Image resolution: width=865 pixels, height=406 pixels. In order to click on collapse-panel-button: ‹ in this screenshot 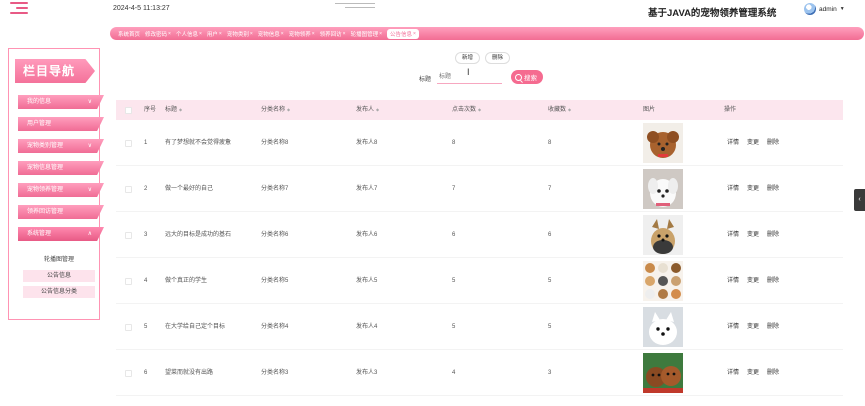, I will do `click(859, 200)`.